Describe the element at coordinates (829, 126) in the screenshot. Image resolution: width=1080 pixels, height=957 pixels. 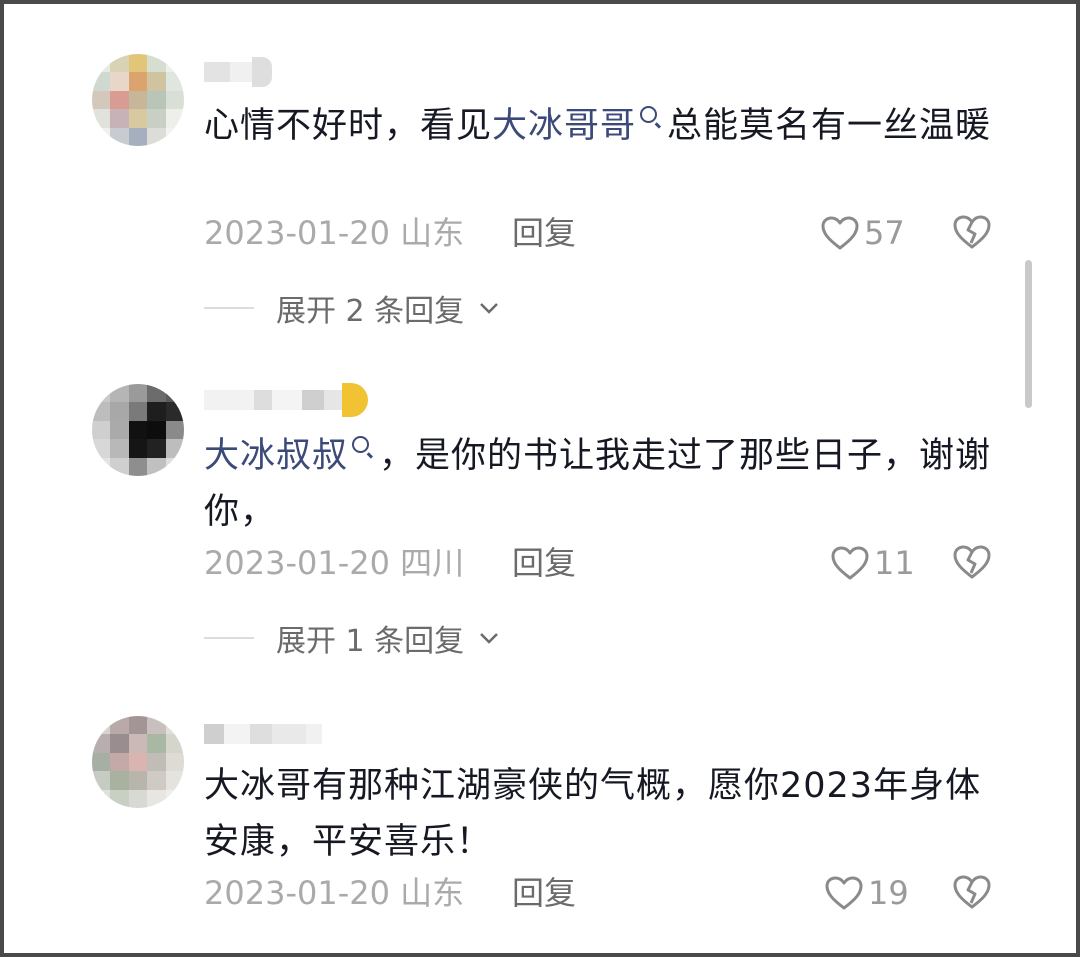
I see `comment-text-after: 总能莫名有一丝温暖` at that location.